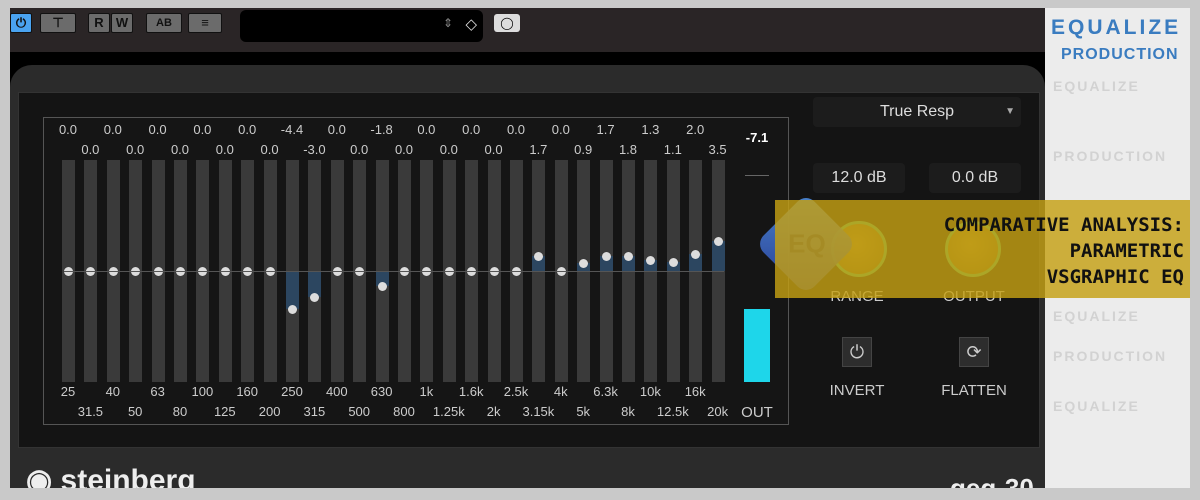 The image size is (1200, 500). What do you see at coordinates (448, 23) in the screenshot?
I see `updown-arrows-icon: ⇕` at bounding box center [448, 23].